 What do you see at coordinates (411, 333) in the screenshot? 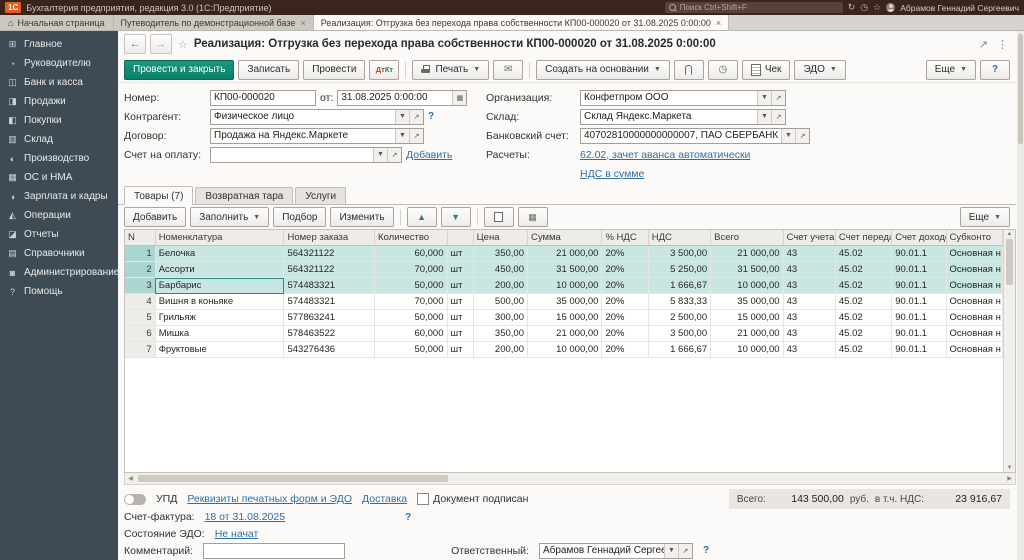
I see `table-cell: 60,000` at bounding box center [411, 333].